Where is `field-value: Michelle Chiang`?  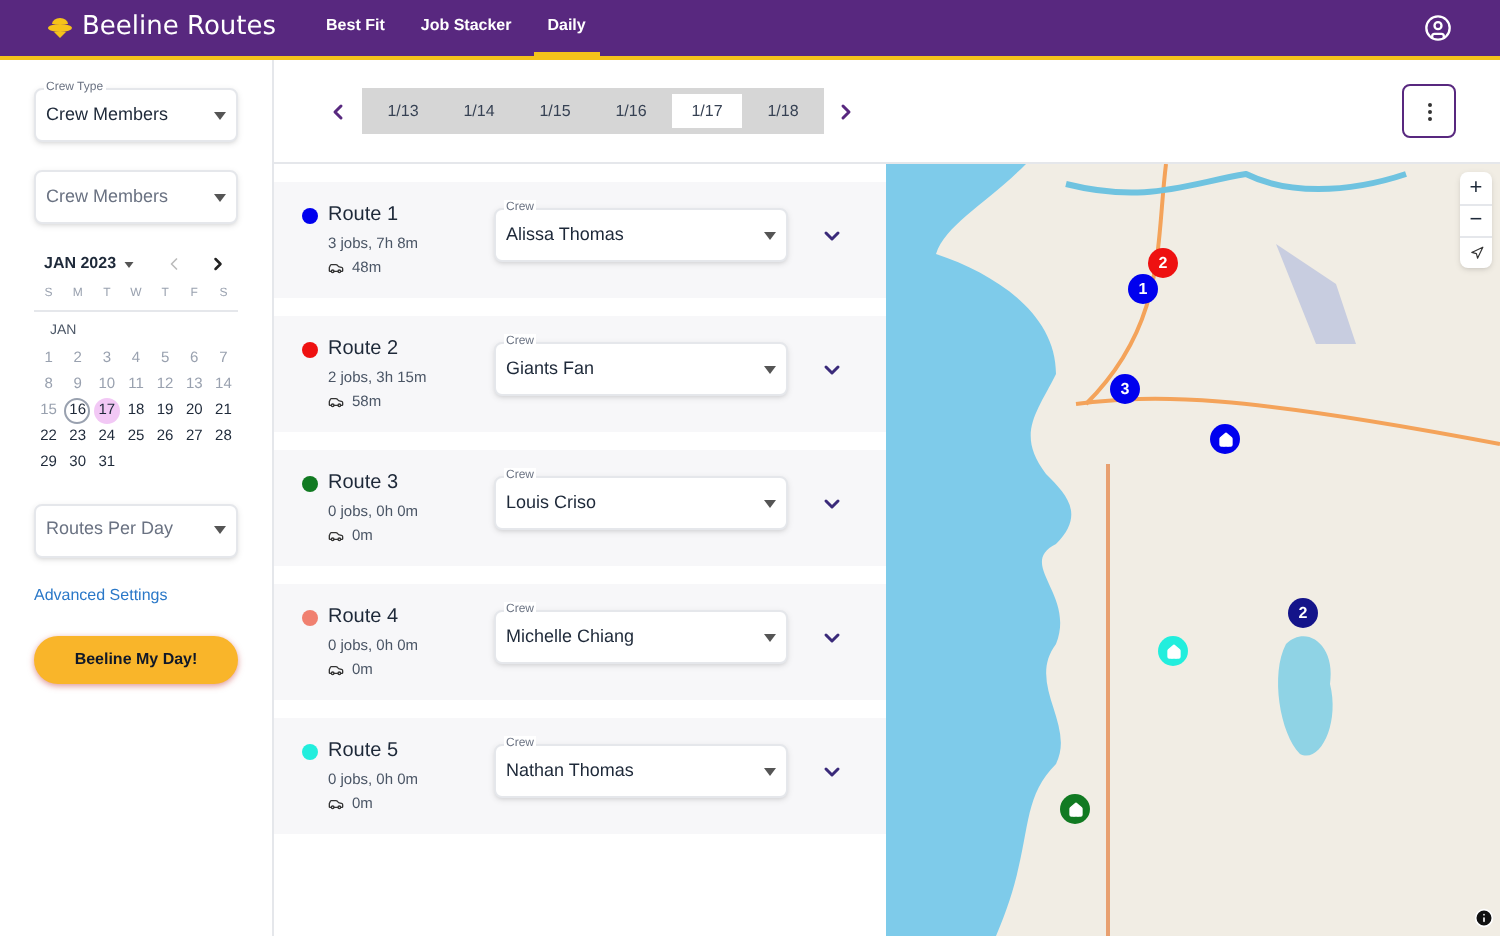 field-value: Michelle Chiang is located at coordinates (570, 636).